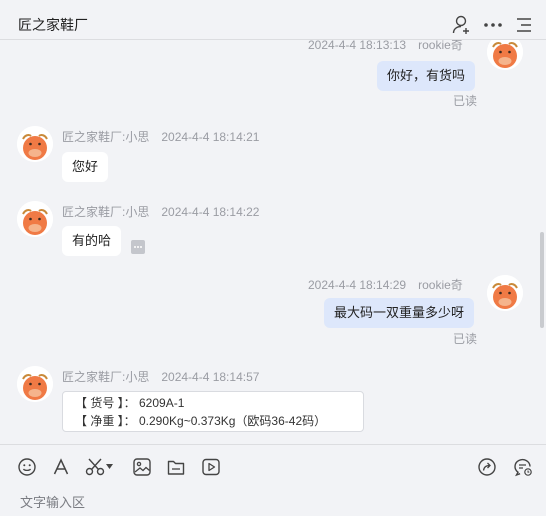  What do you see at coordinates (92, 241) in the screenshot?
I see `message-bubble: 有的哈` at bounding box center [92, 241].